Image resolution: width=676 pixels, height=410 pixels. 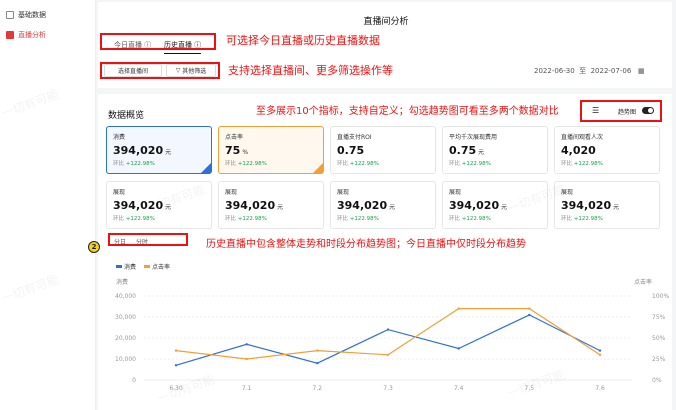 I want to click on annotation-text: 可选择今日直播或历史直播数据, so click(x=303, y=40).